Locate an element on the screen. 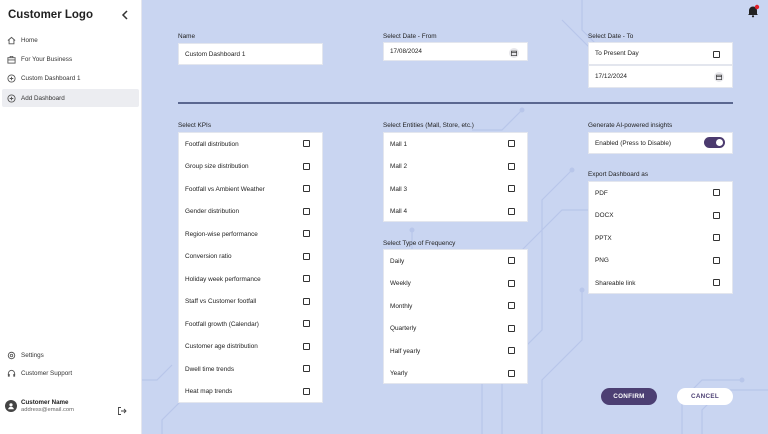 This screenshot has width=768, height=434. kpi-option: Dwell time trends is located at coordinates (250, 369).